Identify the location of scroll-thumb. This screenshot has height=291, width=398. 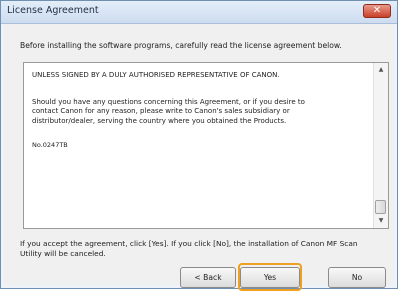
(380, 207).